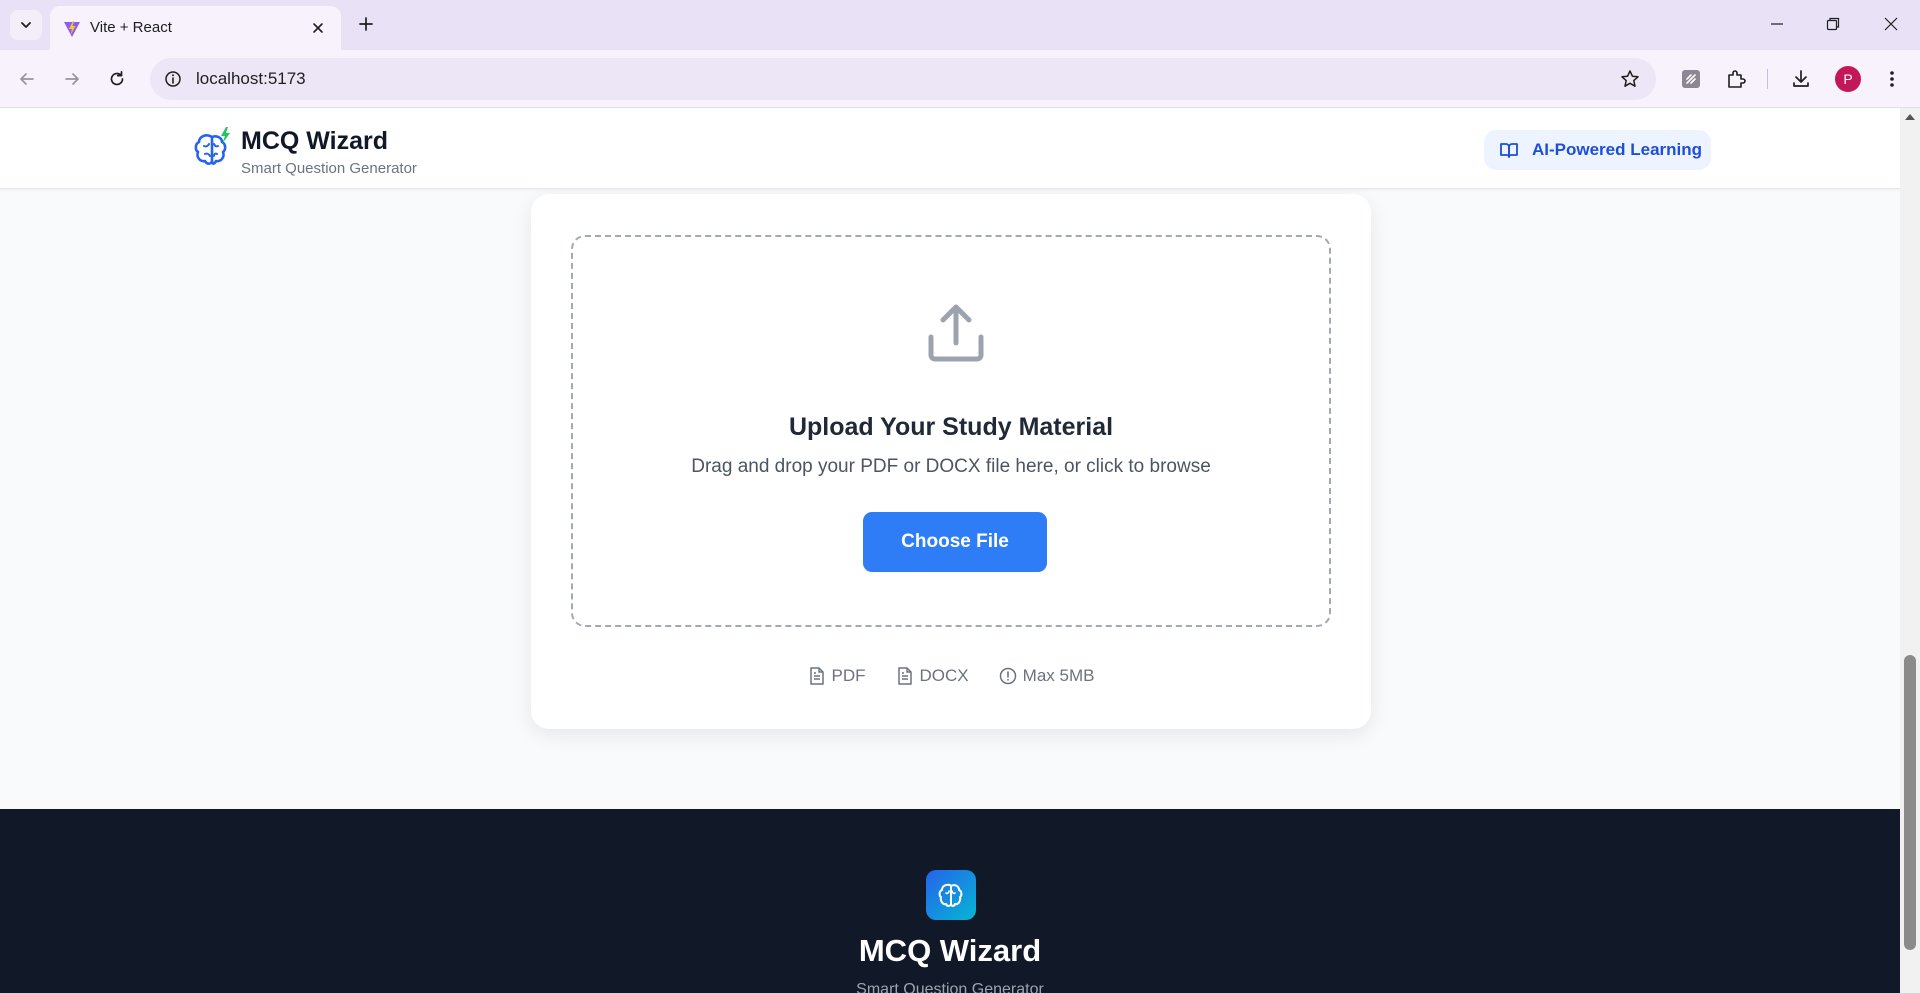 Image resolution: width=1920 pixels, height=993 pixels. I want to click on bookmark-button, so click(1630, 79).